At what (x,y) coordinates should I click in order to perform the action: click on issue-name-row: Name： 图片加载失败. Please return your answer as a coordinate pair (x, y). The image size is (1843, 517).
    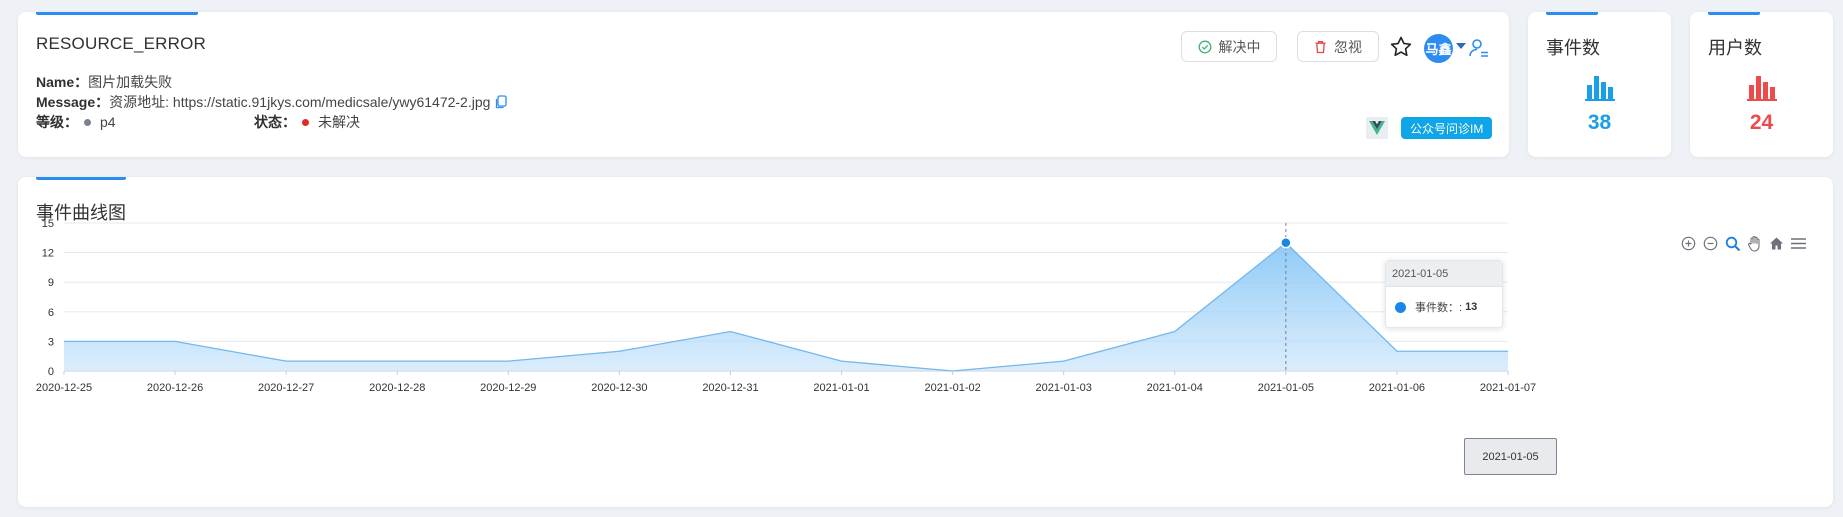
    Looking at the image, I should click on (104, 82).